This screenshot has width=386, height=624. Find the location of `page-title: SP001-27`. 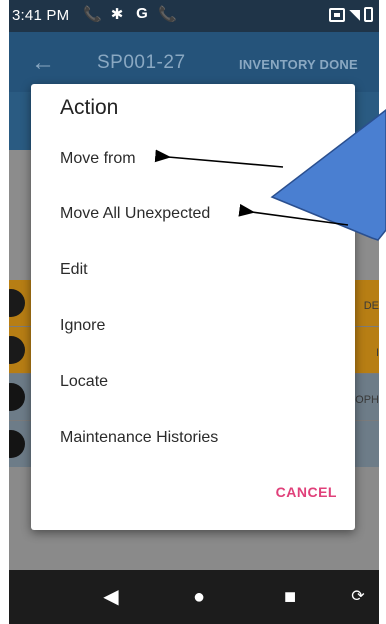

page-title: SP001-27 is located at coordinates (141, 62).